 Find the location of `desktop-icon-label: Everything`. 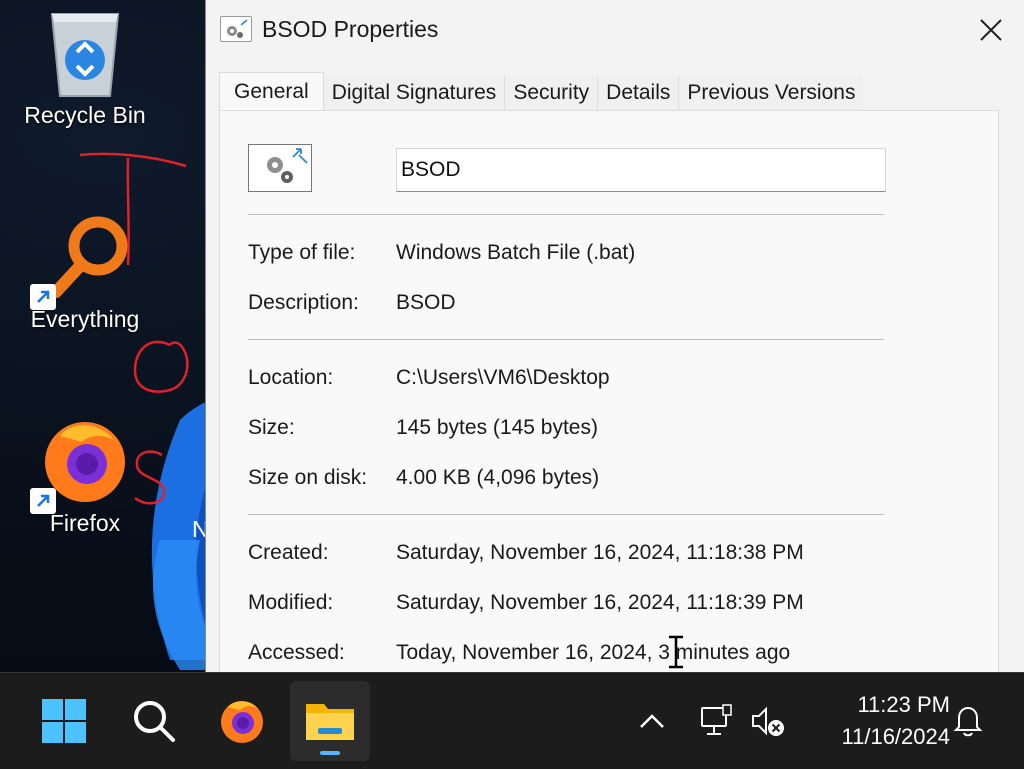

desktop-icon-label: Everything is located at coordinates (85, 319).